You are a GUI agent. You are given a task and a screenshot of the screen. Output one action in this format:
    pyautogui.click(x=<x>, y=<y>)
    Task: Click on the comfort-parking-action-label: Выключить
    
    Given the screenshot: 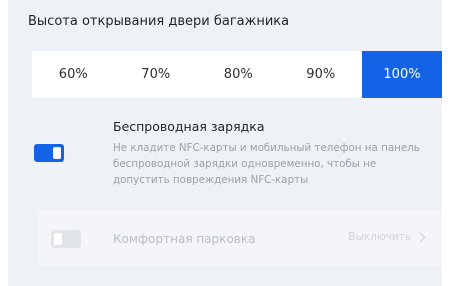 What is the action you would take?
    pyautogui.click(x=379, y=237)
    